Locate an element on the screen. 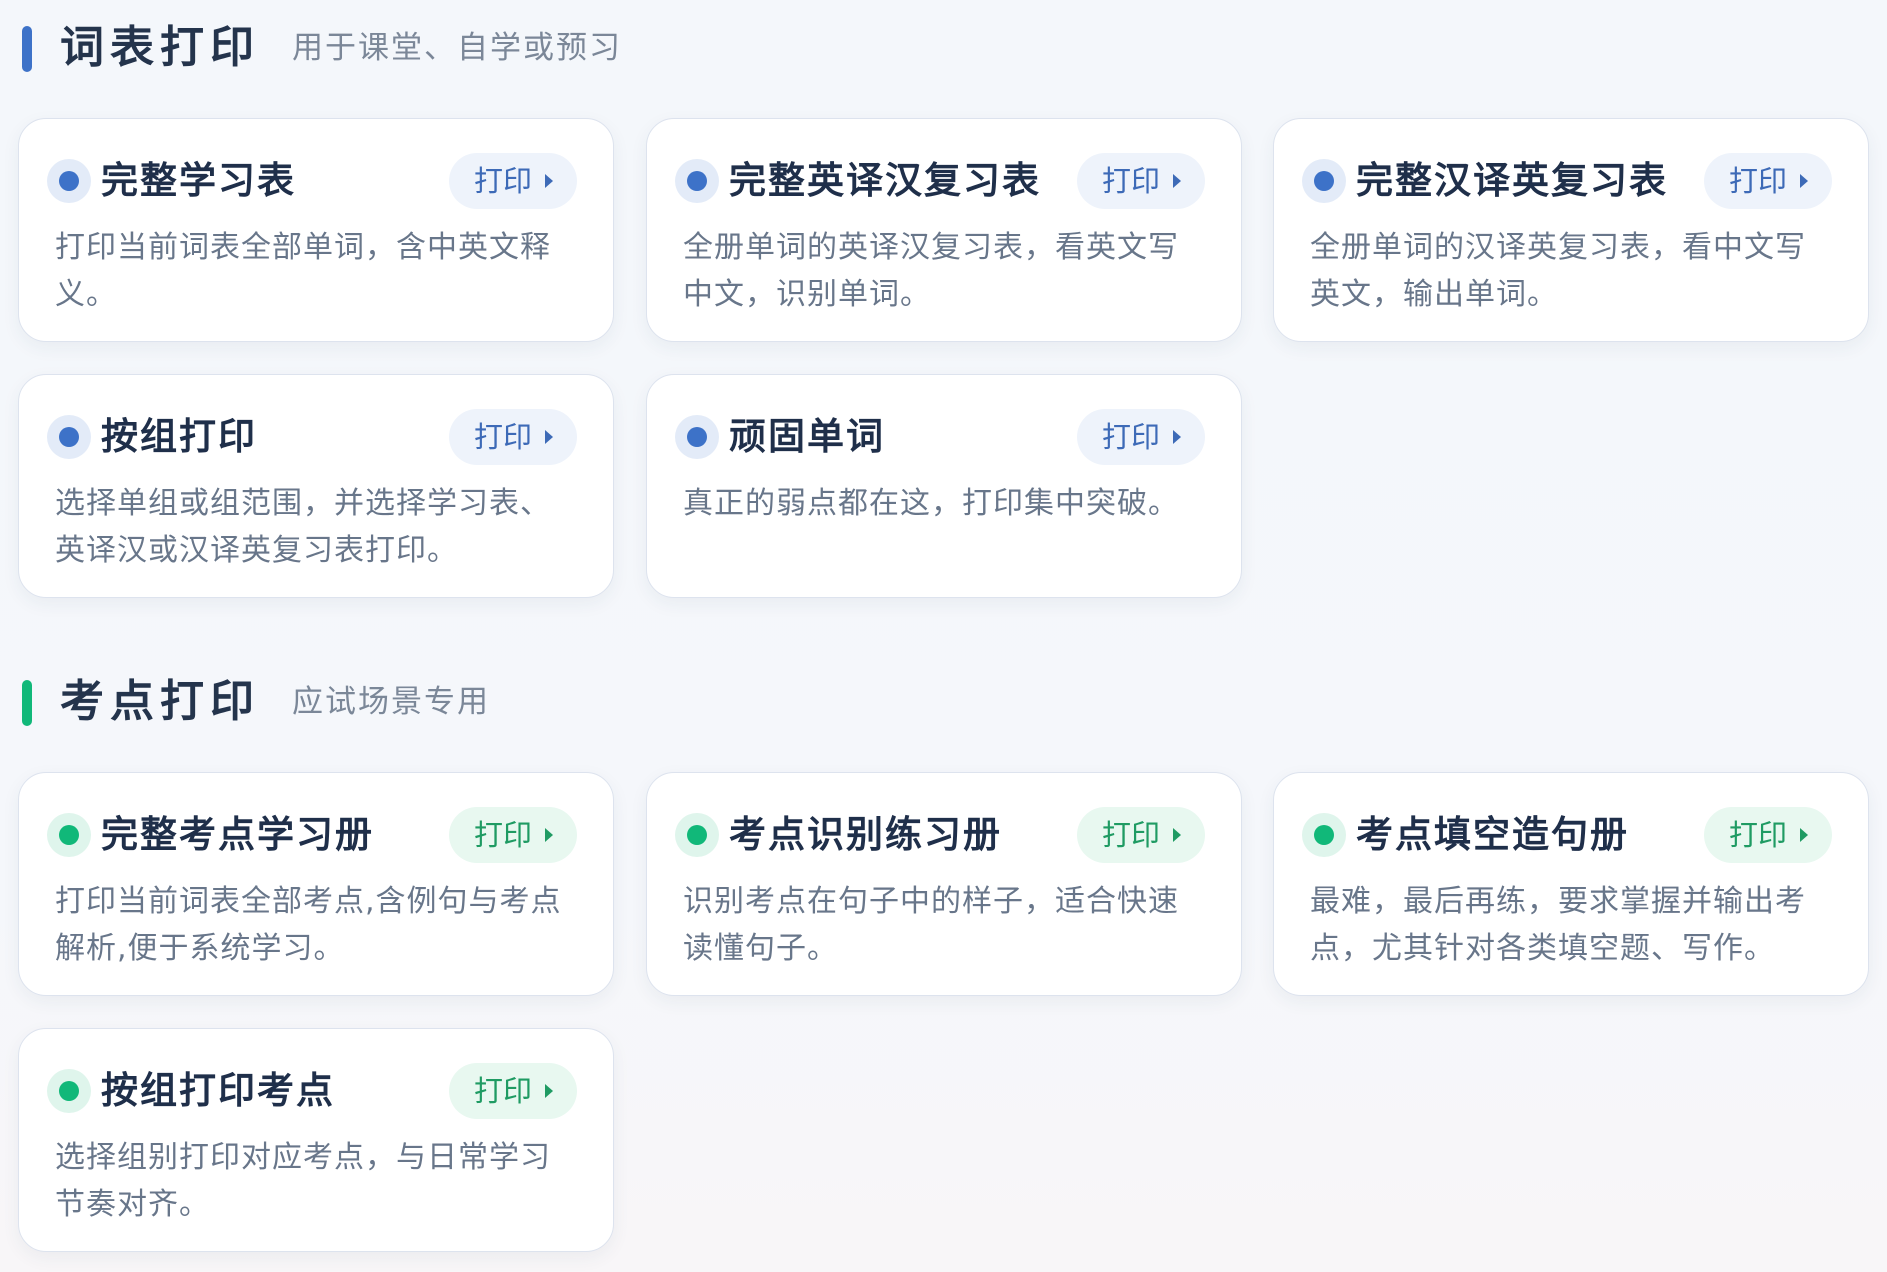 This screenshot has width=1887, height=1272. card-title: 按组打印 is located at coordinates (179, 436).